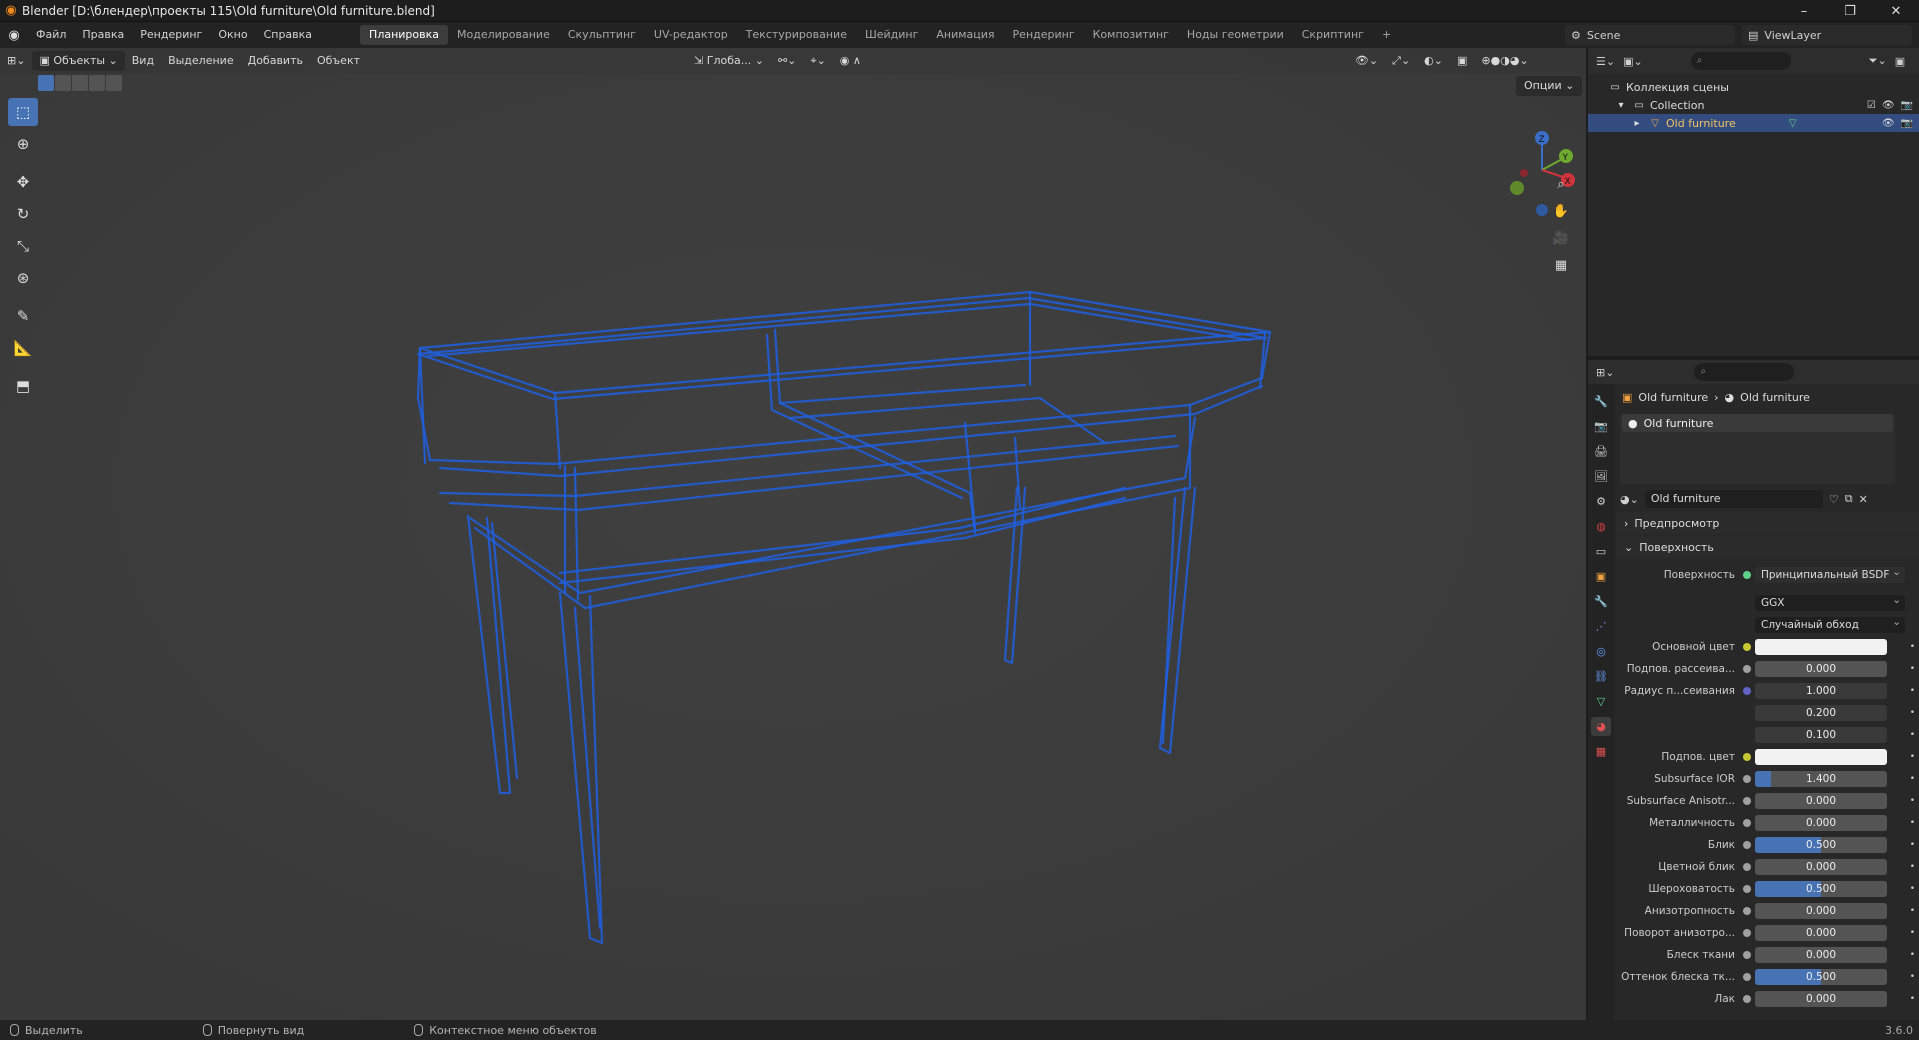 This screenshot has height=1040, width=1919. Describe the element at coordinates (1753, 87) in the screenshot. I see `outliner-scene-collection: ▭ Коллекция сцены` at that location.